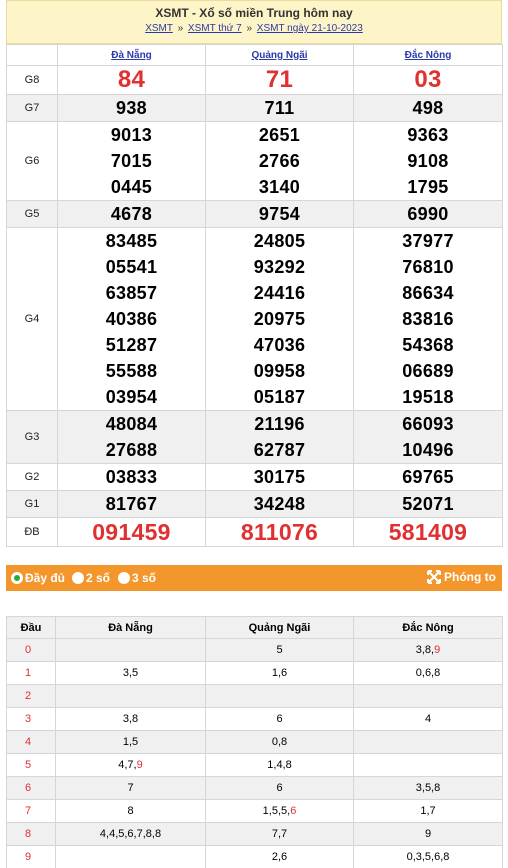 The width and height of the screenshot is (508, 868). I want to click on prize-number: 2651, so click(279, 135).